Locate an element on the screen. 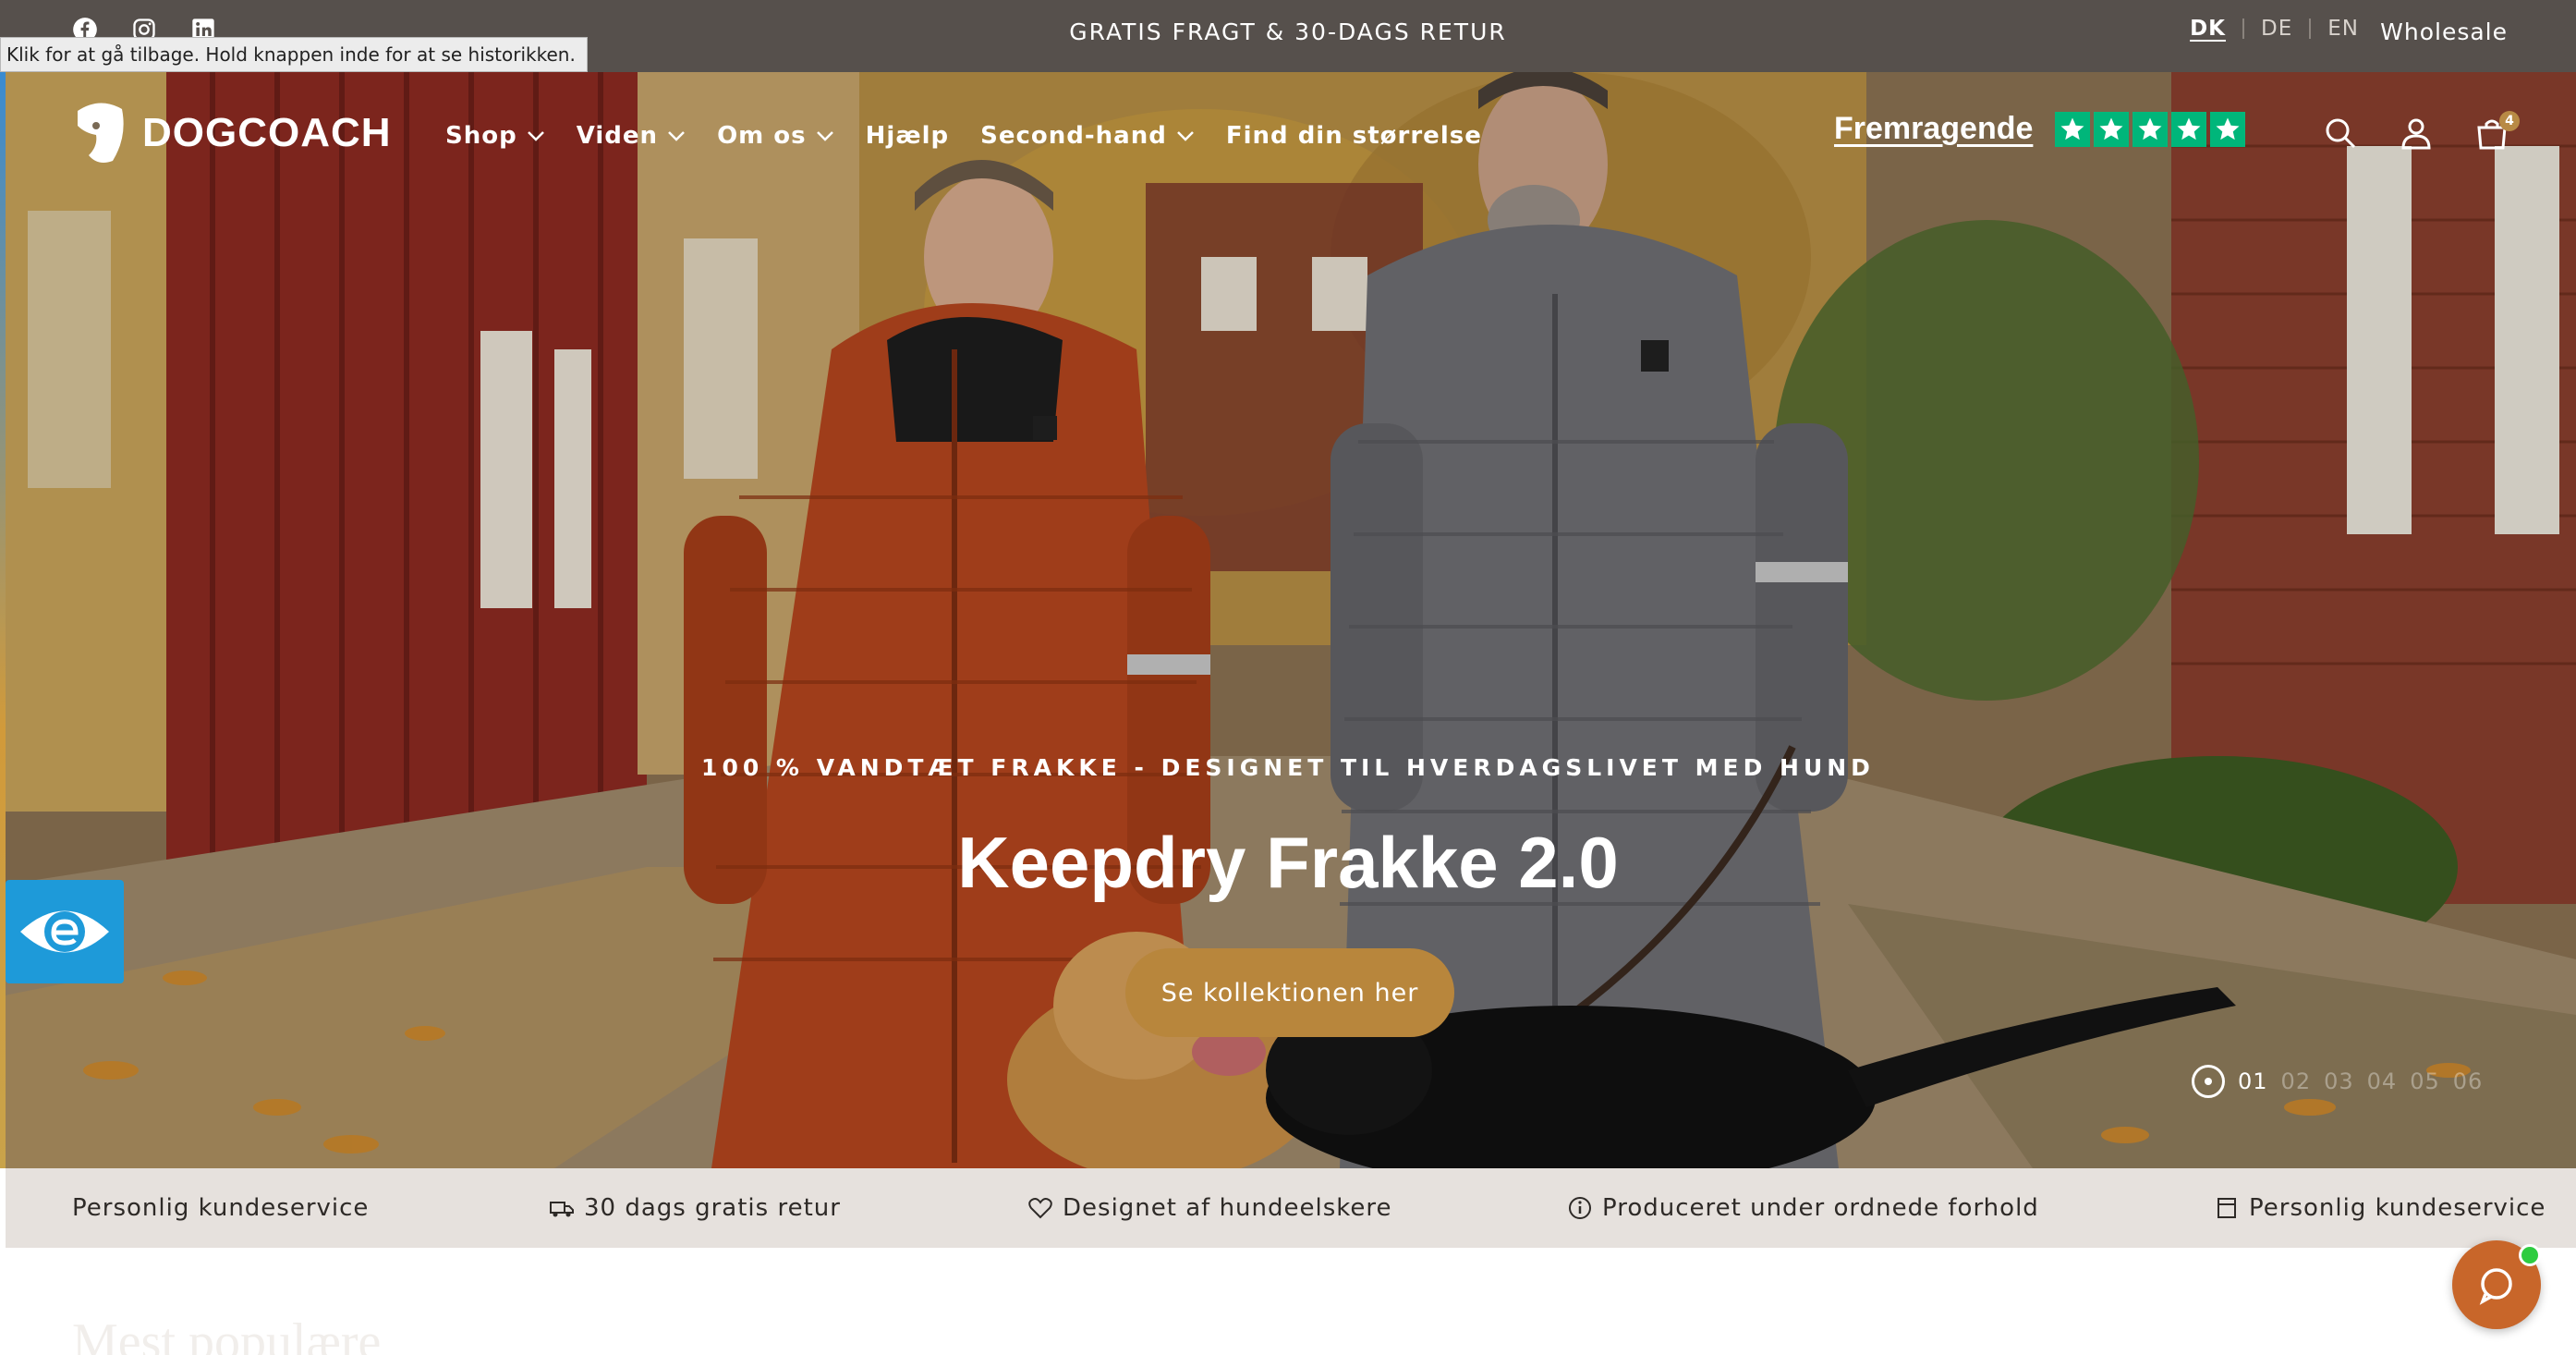 The height and width of the screenshot is (1355, 2576). play-dot-icon is located at coordinates (2208, 1081).